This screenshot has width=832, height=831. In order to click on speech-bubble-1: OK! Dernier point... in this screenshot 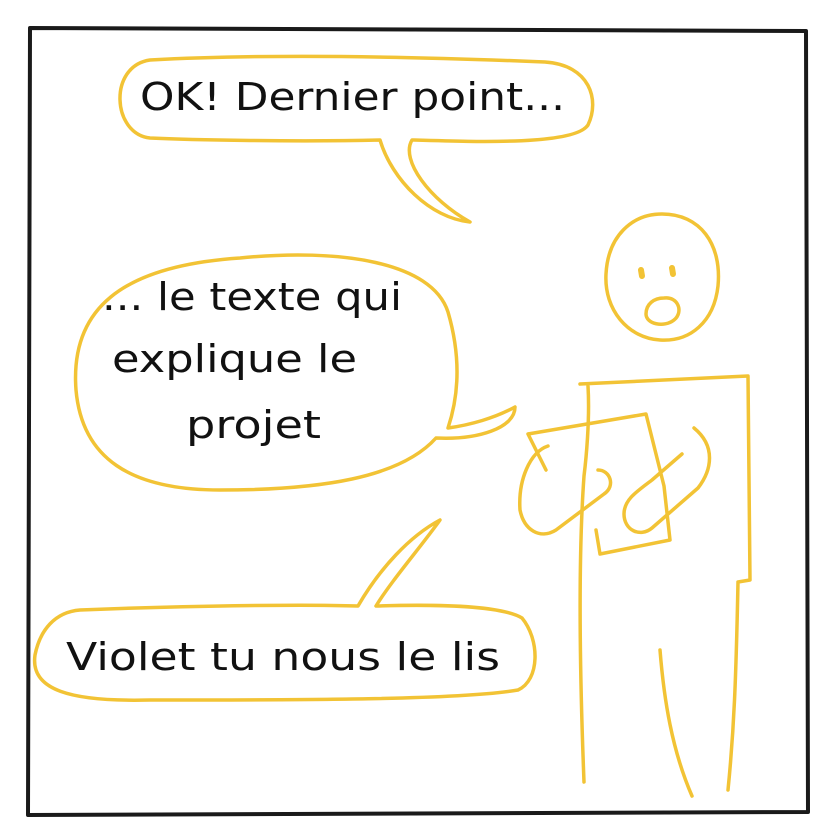, I will do `click(356, 139)`.